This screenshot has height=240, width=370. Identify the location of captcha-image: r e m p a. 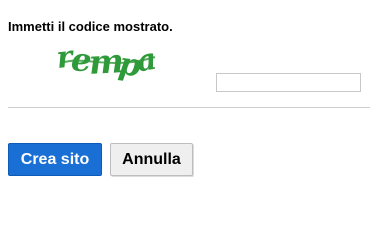
(107, 61).